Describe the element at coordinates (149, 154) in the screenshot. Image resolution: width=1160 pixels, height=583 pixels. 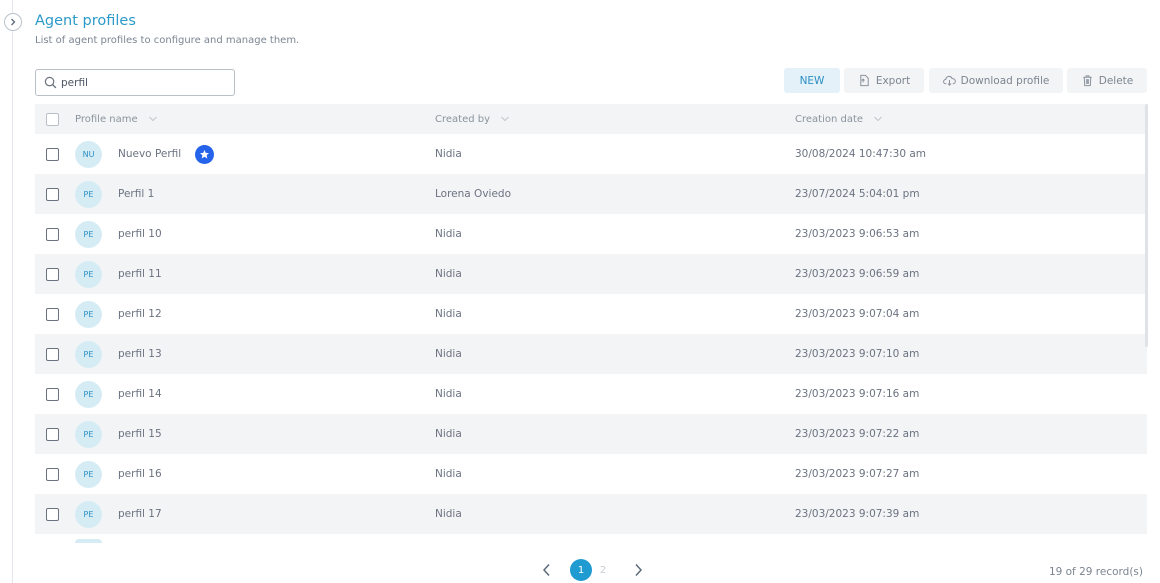
I see `profile-name: Nuevo Perfil` at that location.